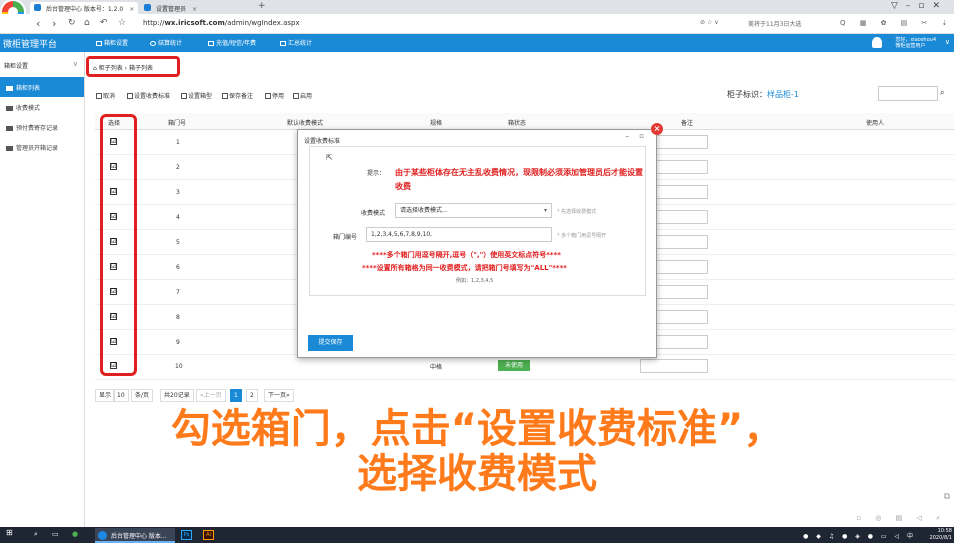  What do you see at coordinates (87, 23) in the screenshot?
I see `home-icon: ⌂` at bounding box center [87, 23].